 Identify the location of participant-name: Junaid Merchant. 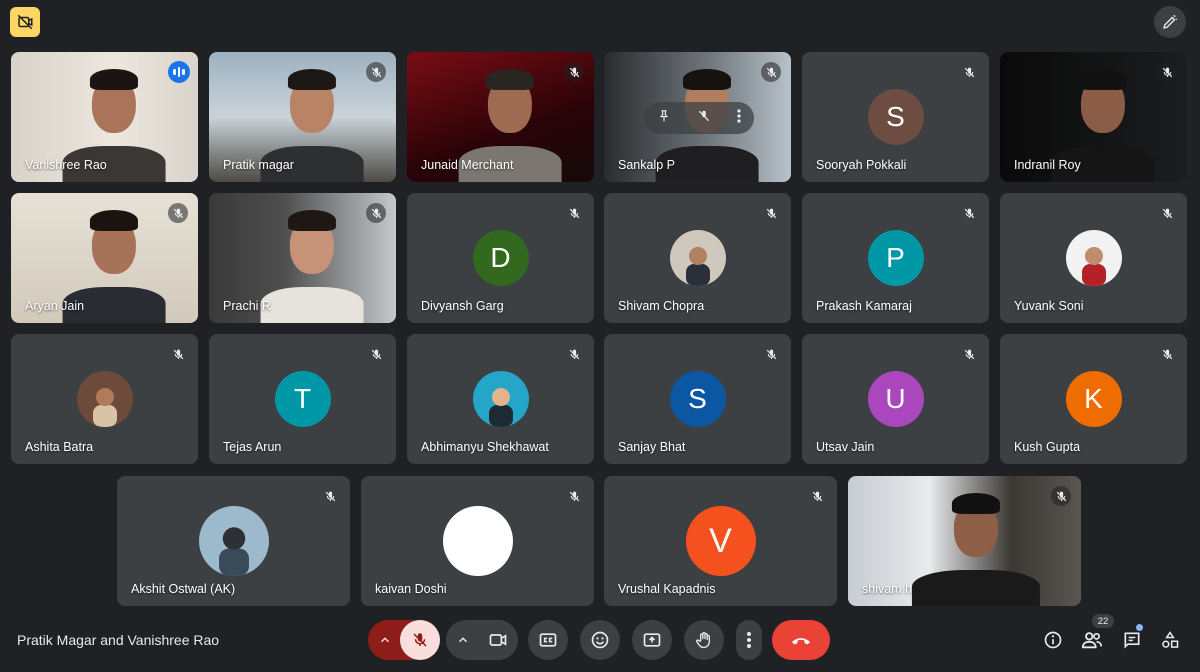
(467, 165).